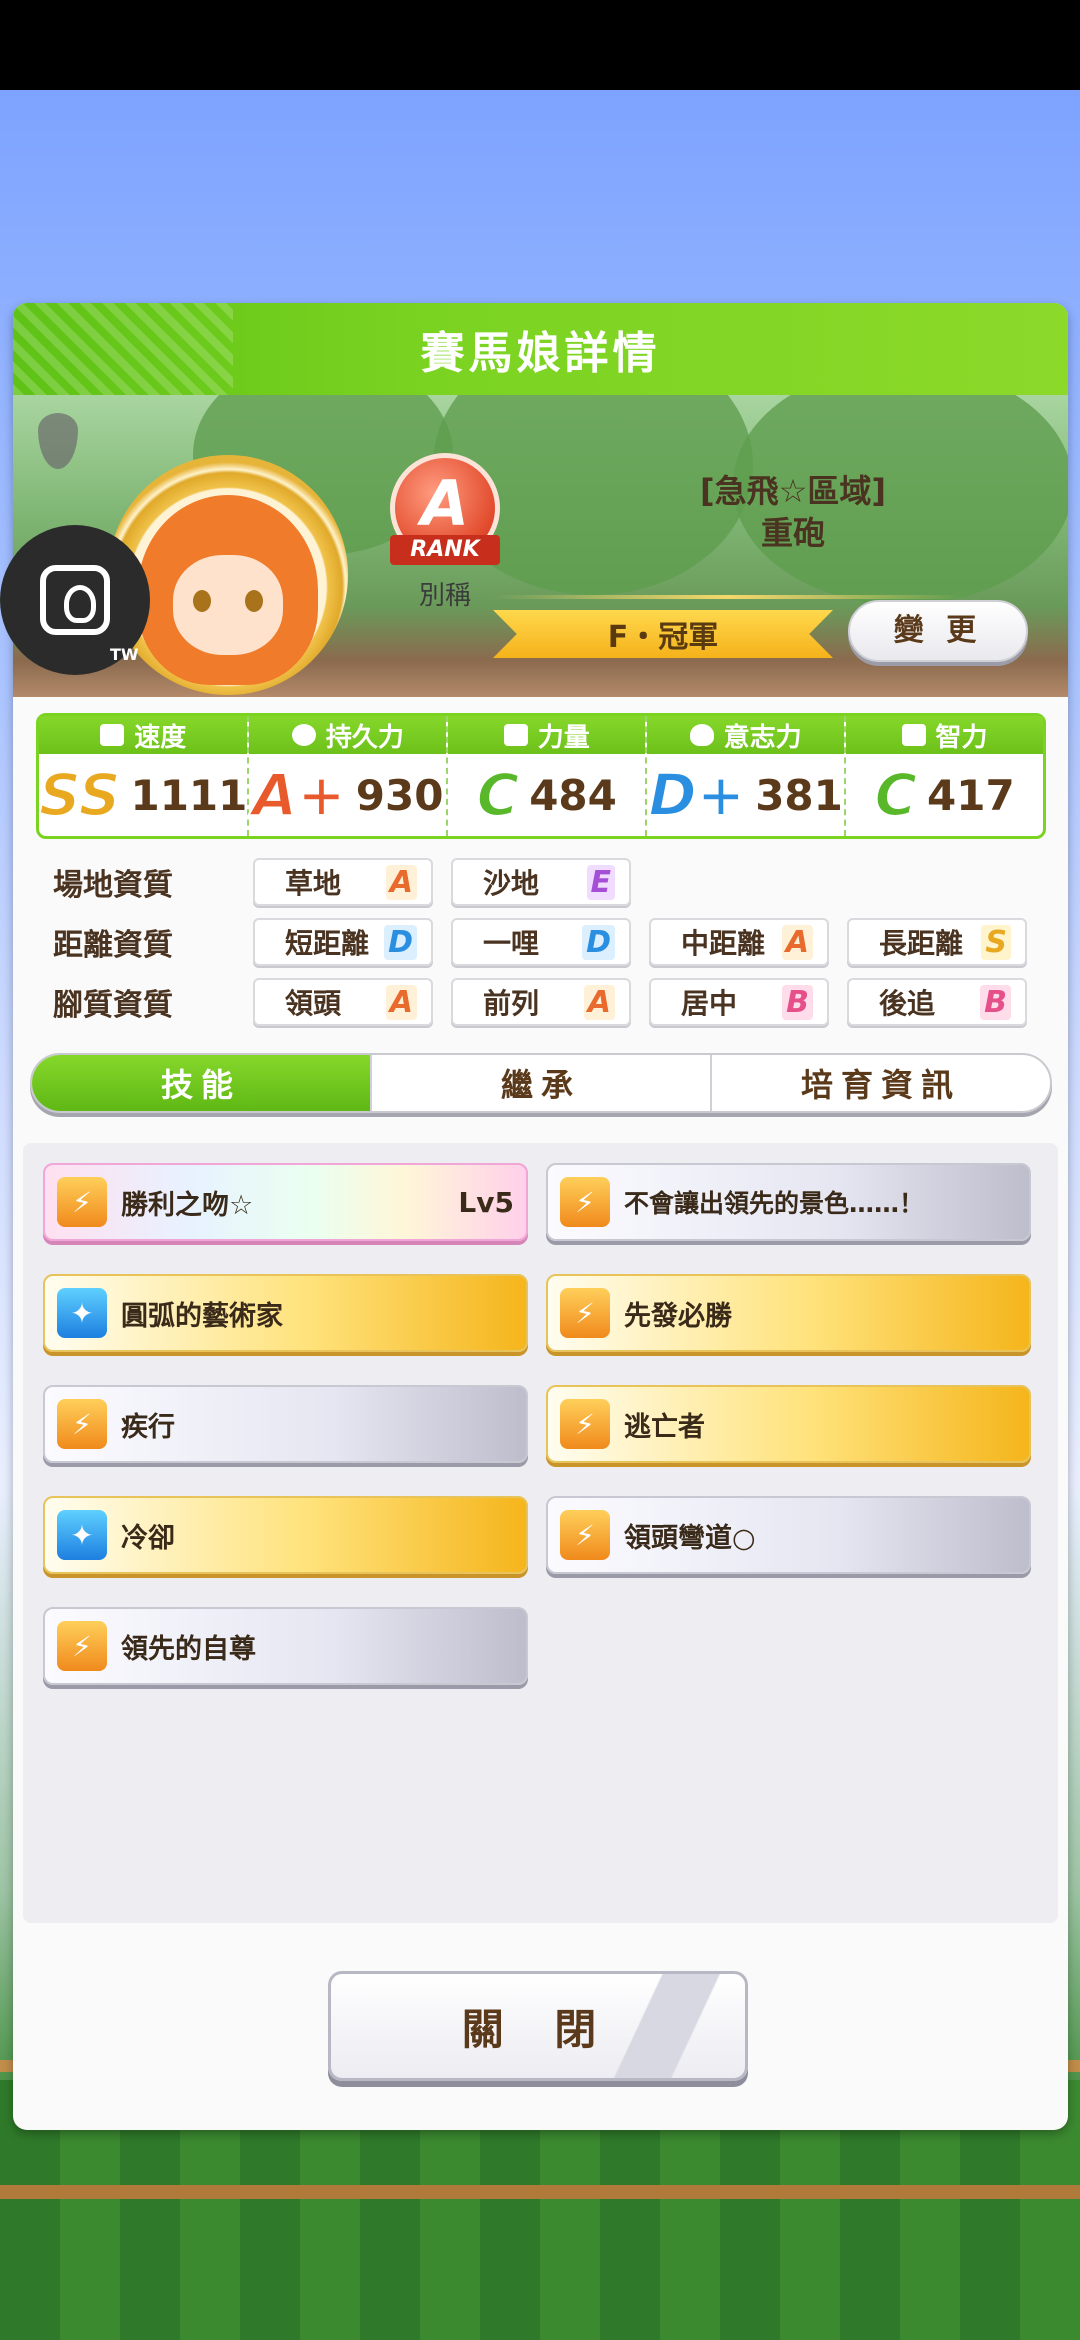 The width and height of the screenshot is (1080, 2340). What do you see at coordinates (799, 795) in the screenshot?
I see `stat-value: 381` at bounding box center [799, 795].